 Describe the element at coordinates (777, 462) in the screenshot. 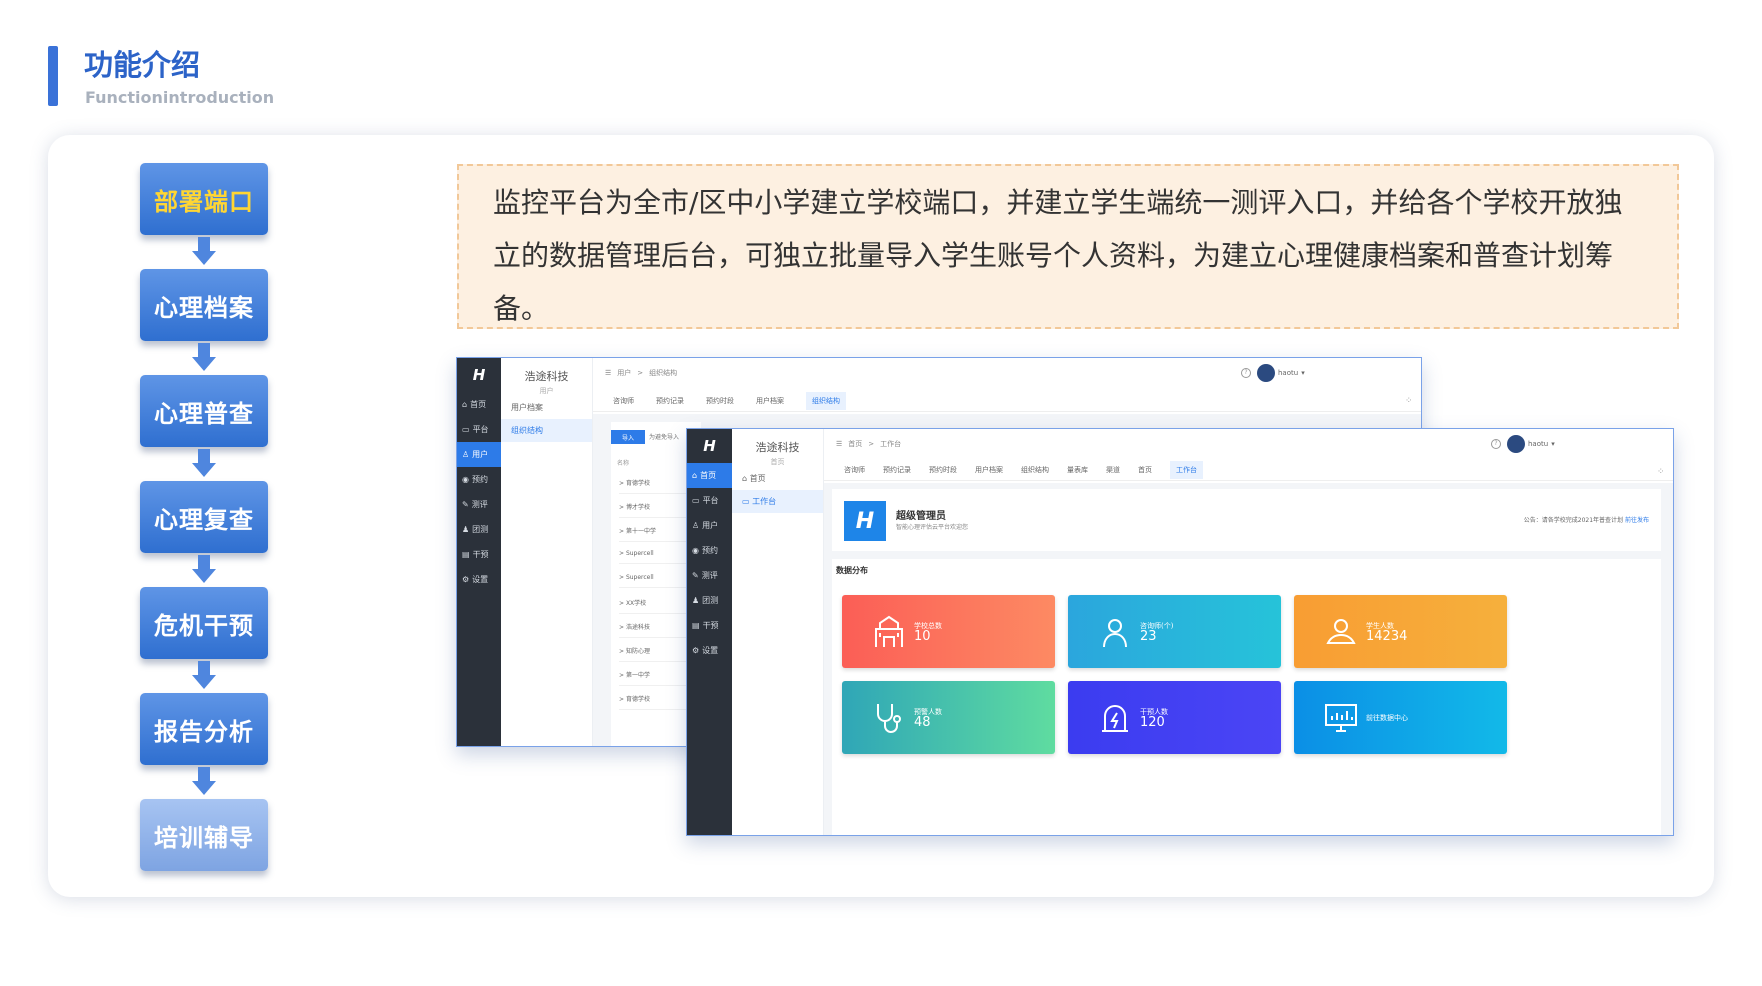

I see `brand-section: 首页` at that location.